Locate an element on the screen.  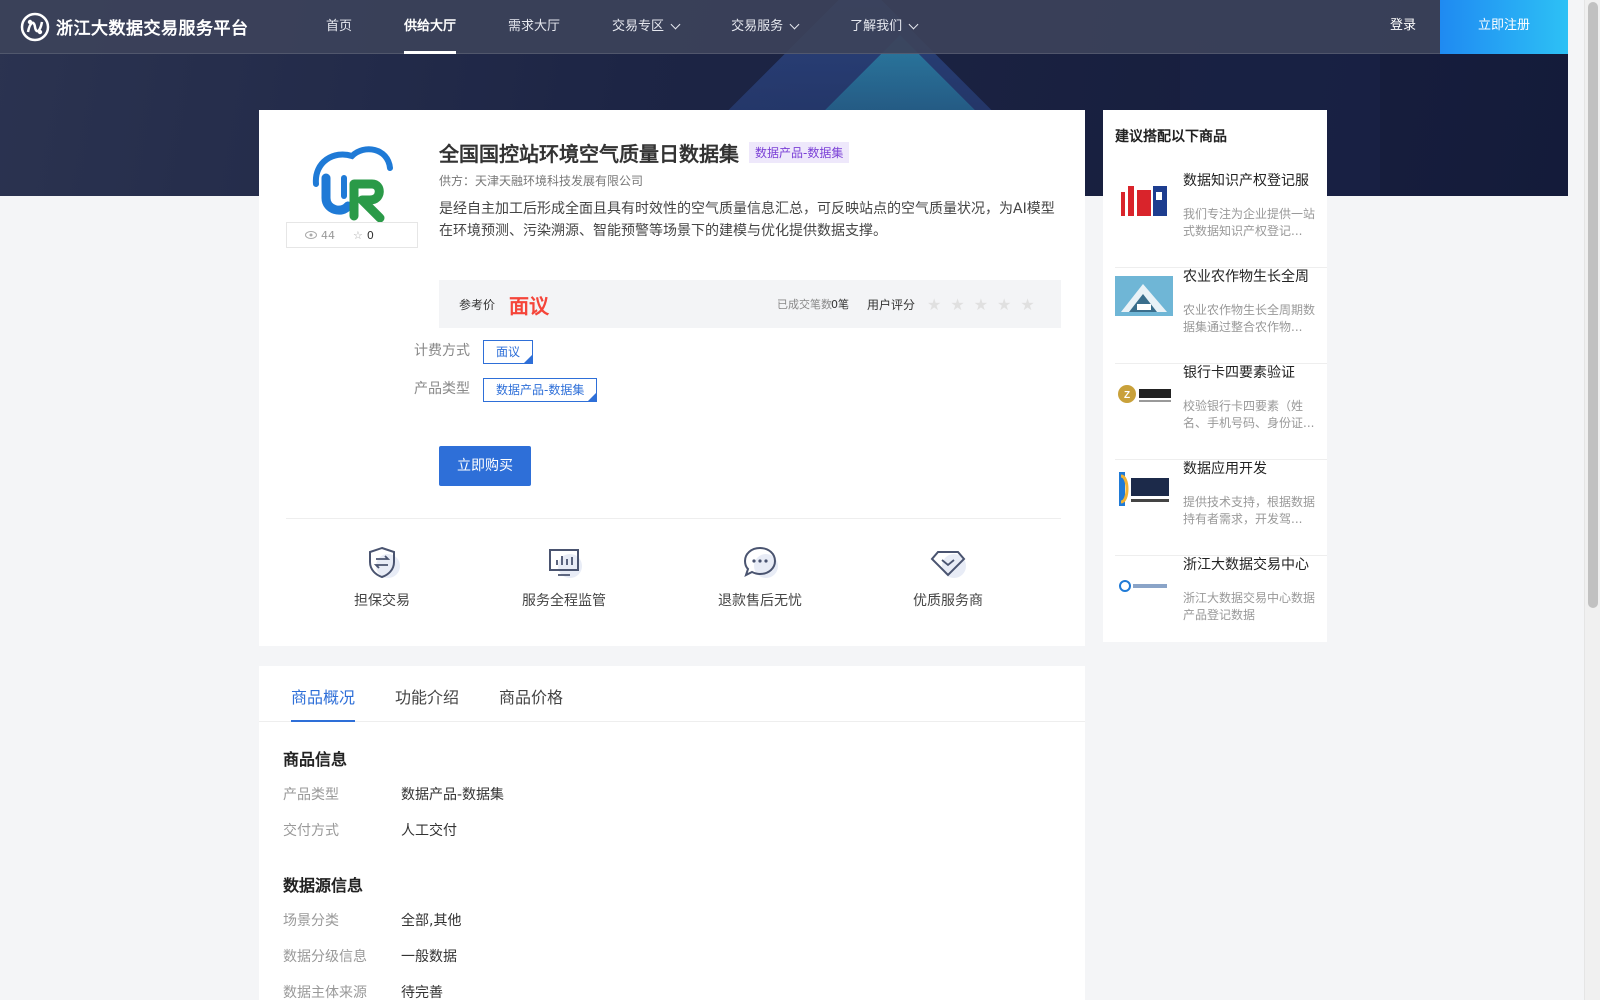
recommend-item-name: 数据知识产权登记服 is located at coordinates (1246, 181).